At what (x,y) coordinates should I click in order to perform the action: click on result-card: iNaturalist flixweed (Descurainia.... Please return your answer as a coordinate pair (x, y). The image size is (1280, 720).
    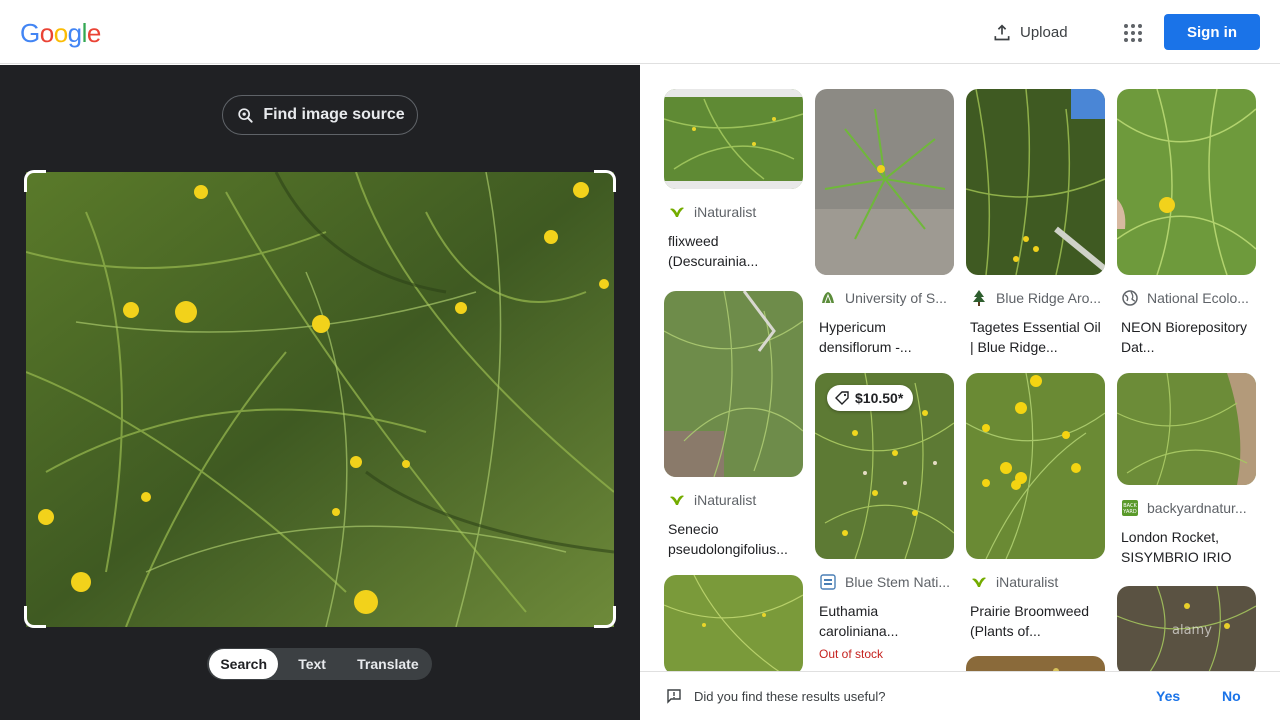
    Looking at the image, I should click on (734, 180).